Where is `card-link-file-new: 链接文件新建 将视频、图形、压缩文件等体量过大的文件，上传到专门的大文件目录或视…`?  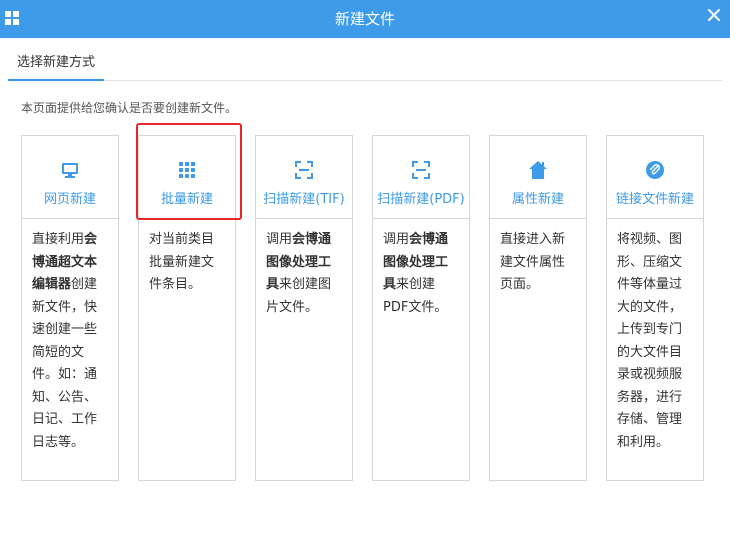 card-link-file-new: 链接文件新建 将视频、图形、压缩文件等体量过大的文件，上传到专门的大文件目录或视… is located at coordinates (655, 308).